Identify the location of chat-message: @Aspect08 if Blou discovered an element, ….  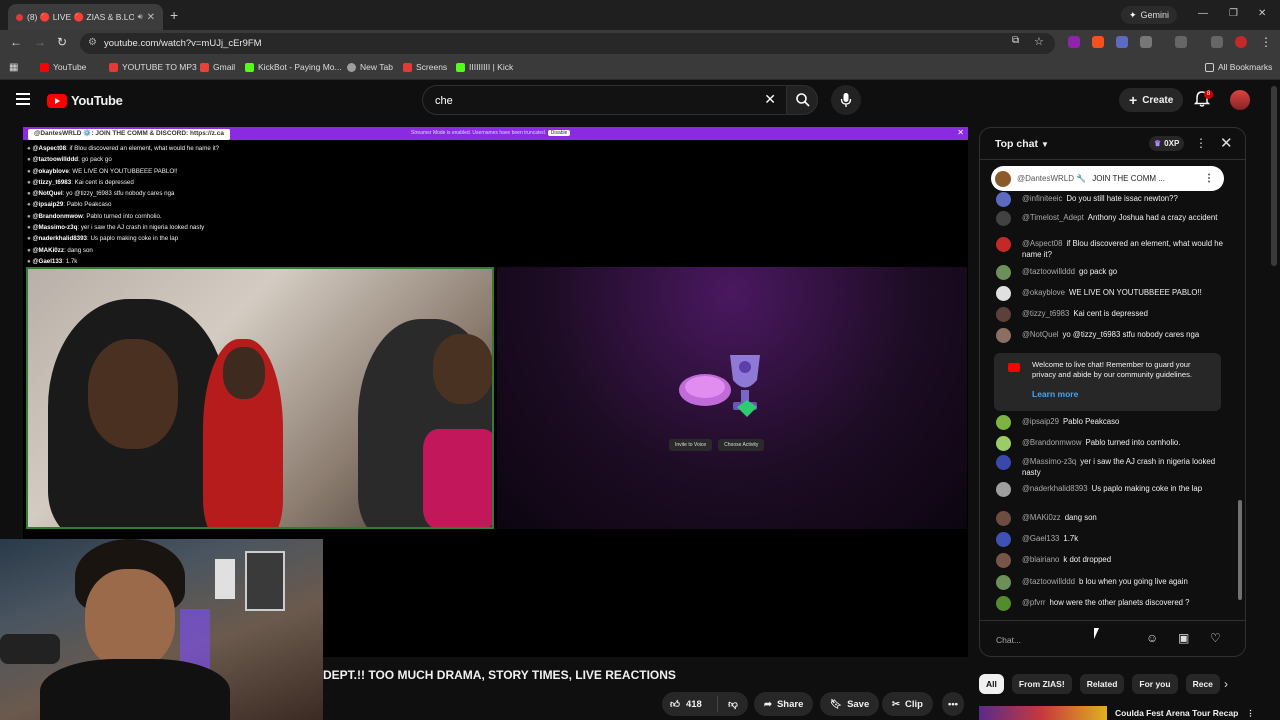
(1111, 248).